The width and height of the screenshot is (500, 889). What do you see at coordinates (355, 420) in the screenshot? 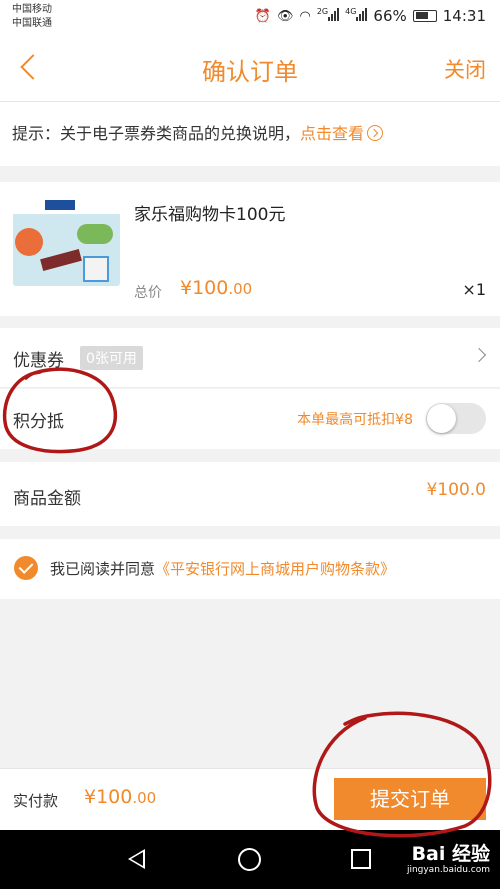
I see `points-hint: 本单最高可抵扣¥8` at bounding box center [355, 420].